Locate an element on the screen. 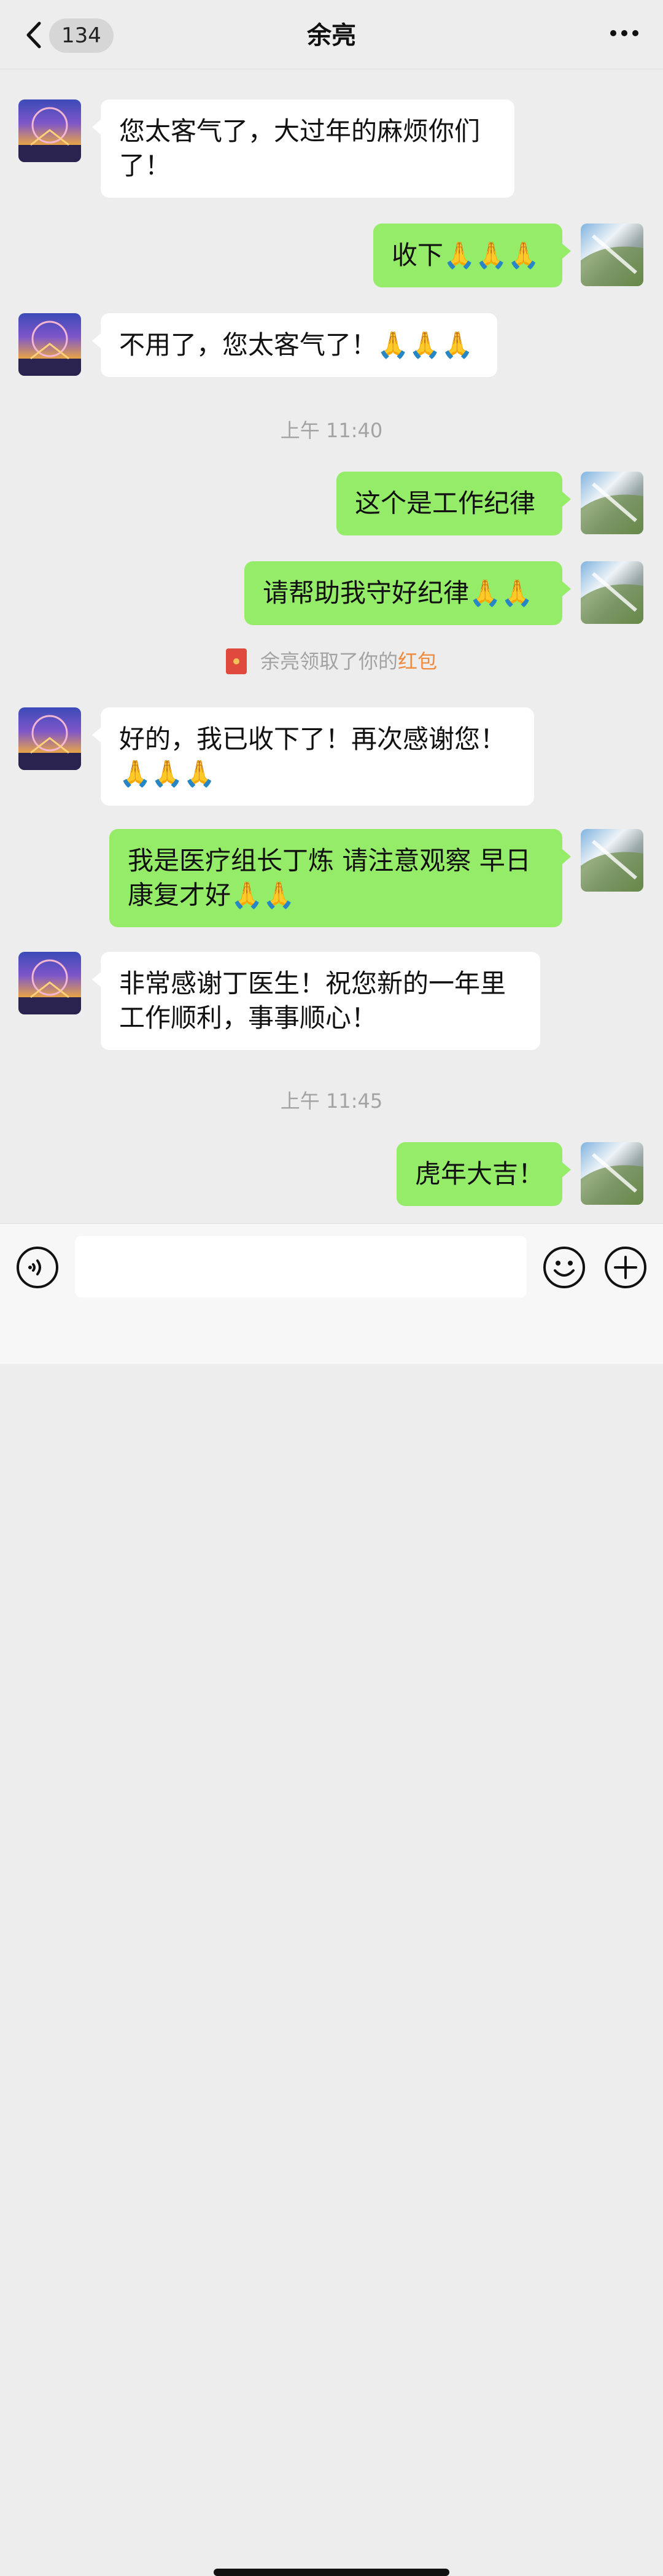 The image size is (663, 2576). outgoing-message-bubble: 这个是工作纪律 is located at coordinates (454, 503).